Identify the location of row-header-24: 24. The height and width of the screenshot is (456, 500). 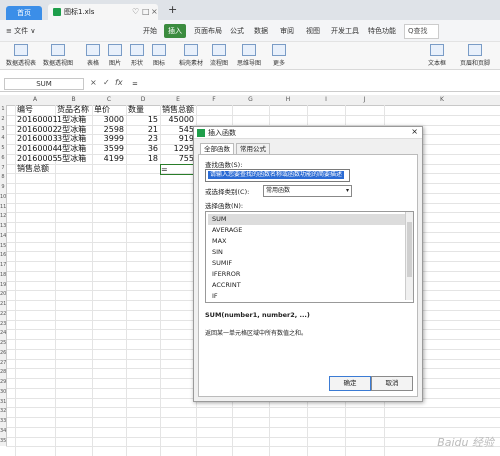
(3, 334).